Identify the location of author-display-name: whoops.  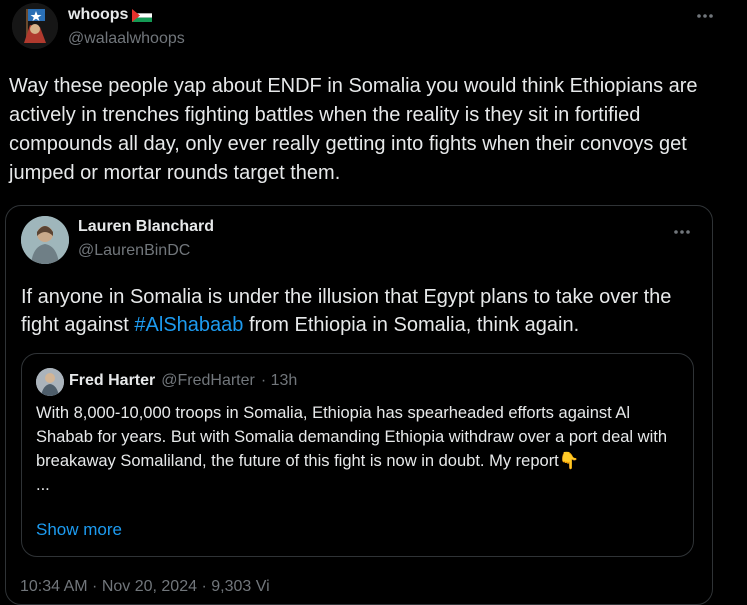
(98, 15).